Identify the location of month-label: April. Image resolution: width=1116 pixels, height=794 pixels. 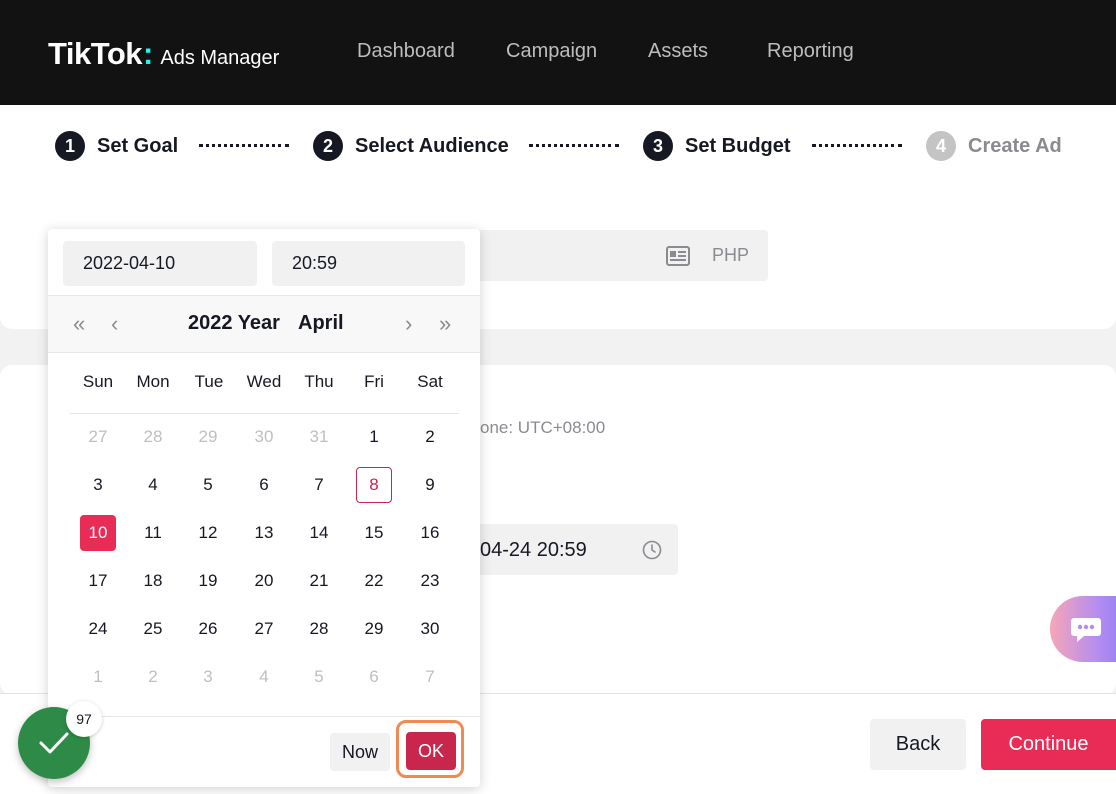
(321, 323).